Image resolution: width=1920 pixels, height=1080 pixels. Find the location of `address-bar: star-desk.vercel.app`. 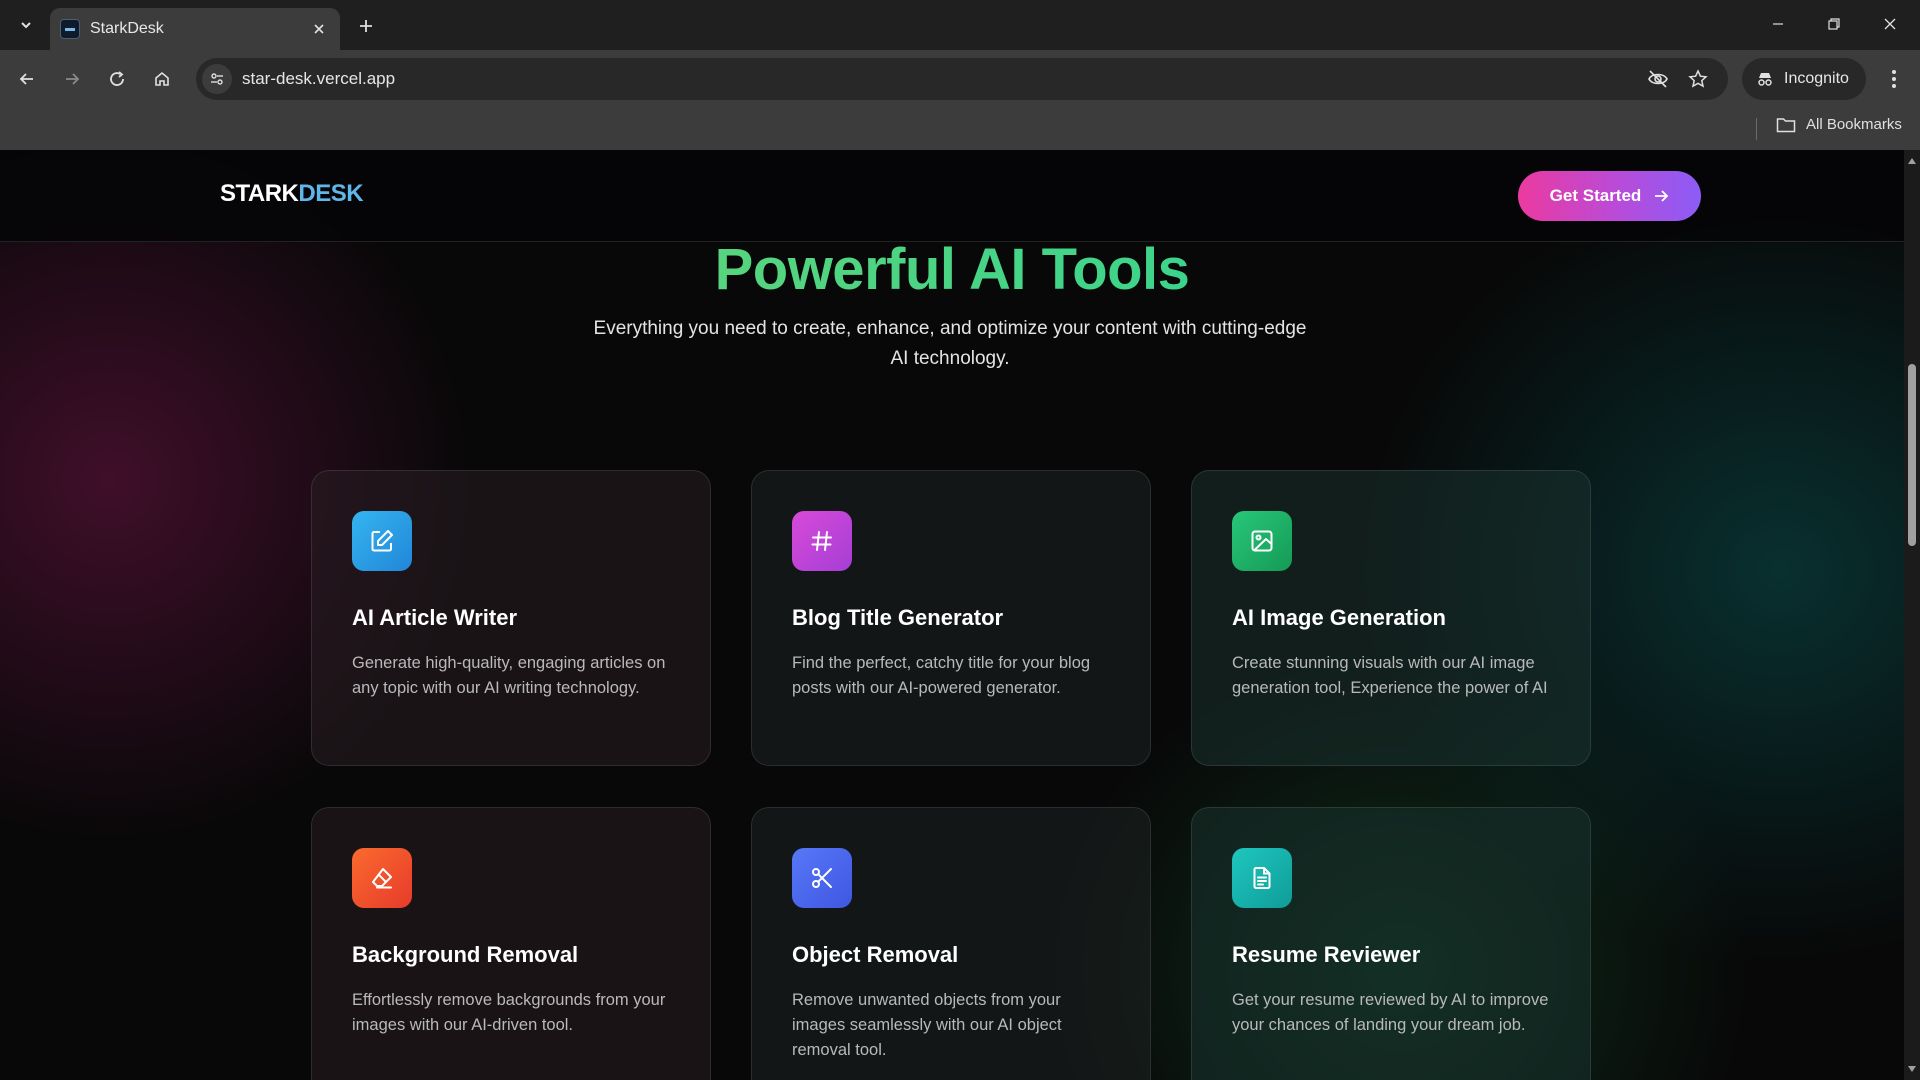

address-bar: star-desk.vercel.app is located at coordinates (962, 79).